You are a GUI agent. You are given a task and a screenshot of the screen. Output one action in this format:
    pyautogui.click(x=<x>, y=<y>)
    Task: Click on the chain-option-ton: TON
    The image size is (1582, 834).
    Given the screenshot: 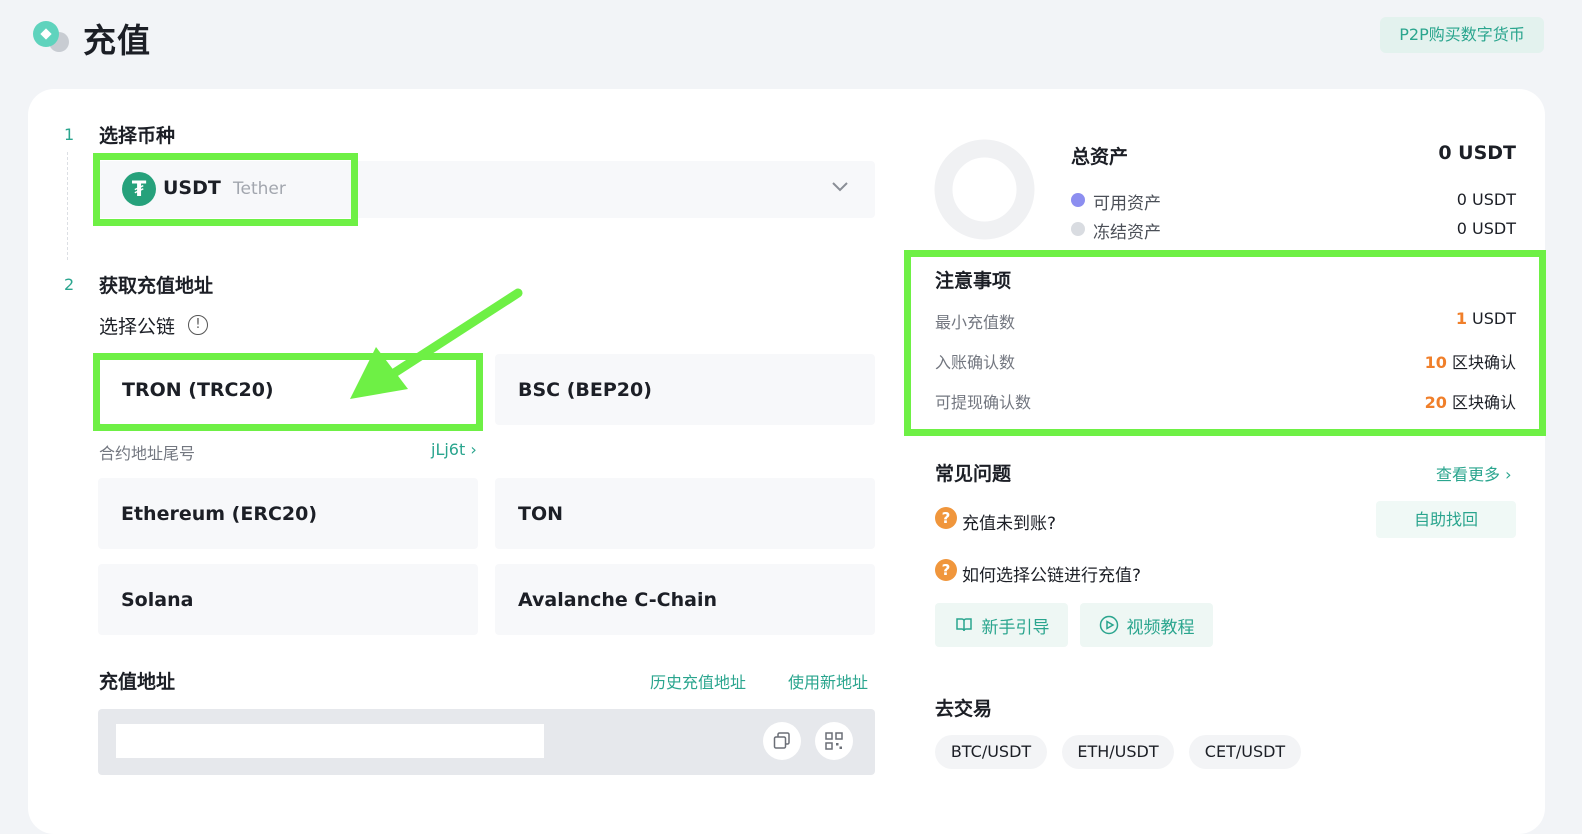 What is the action you would take?
    pyautogui.click(x=685, y=513)
    